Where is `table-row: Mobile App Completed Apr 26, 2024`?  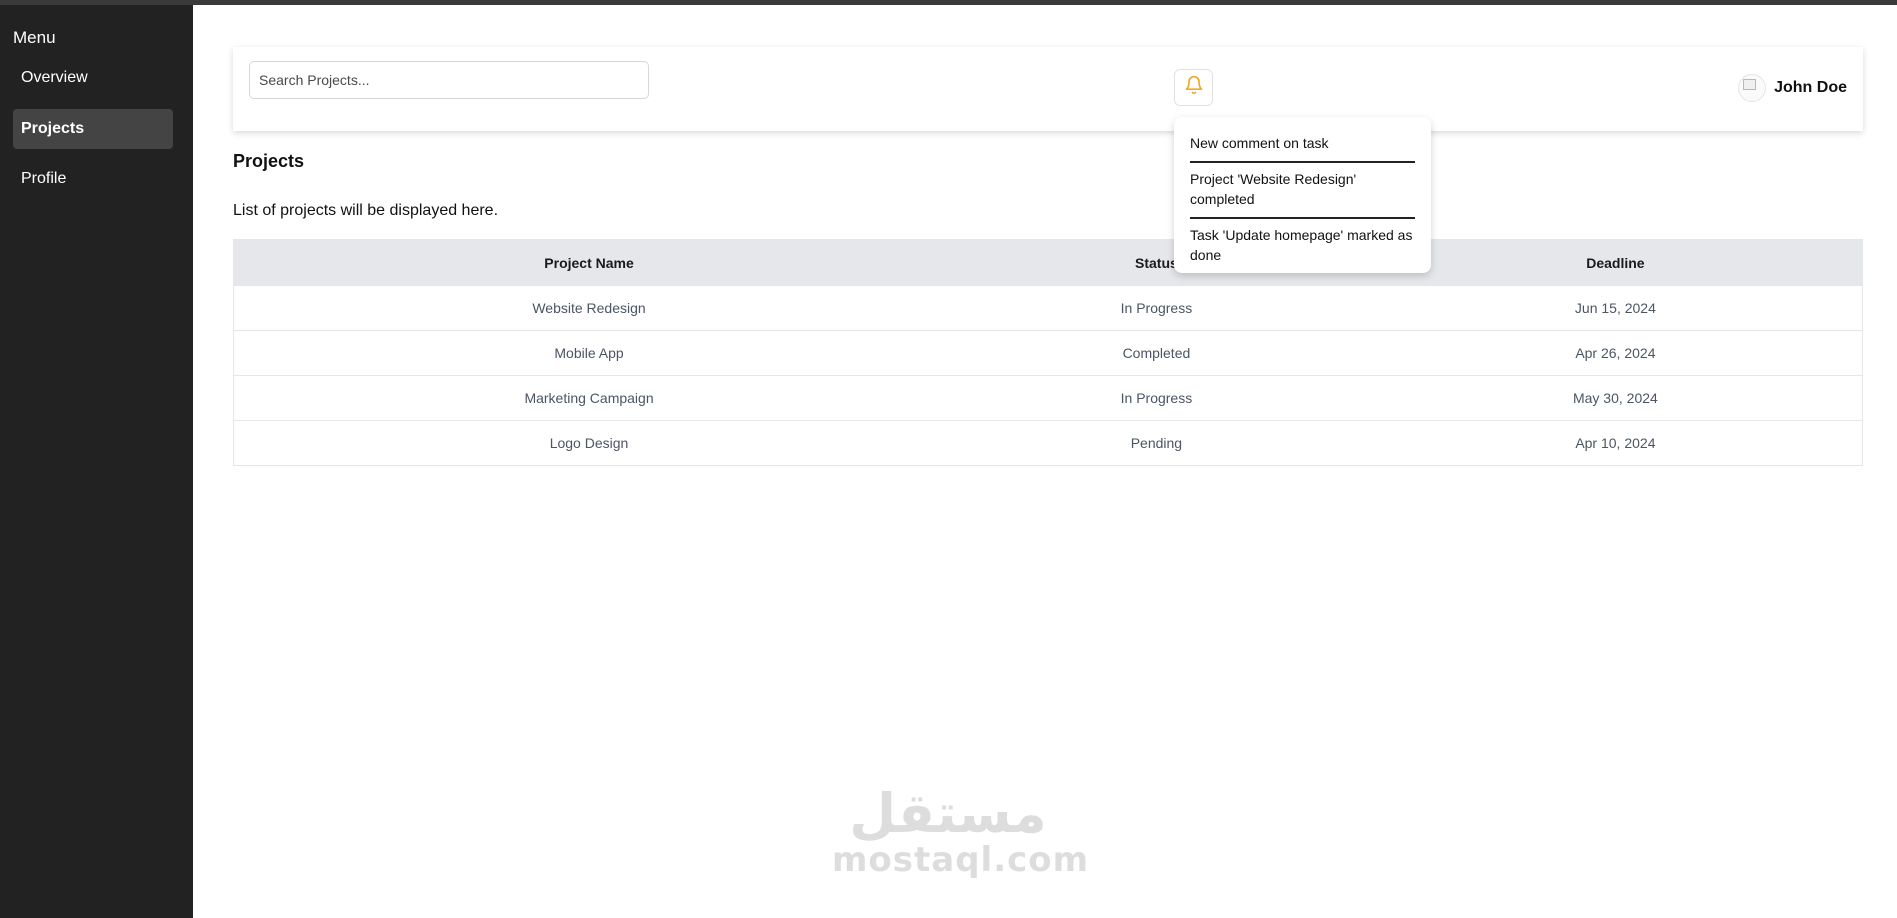
table-row: Mobile App Completed Apr 26, 2024 is located at coordinates (1048, 353).